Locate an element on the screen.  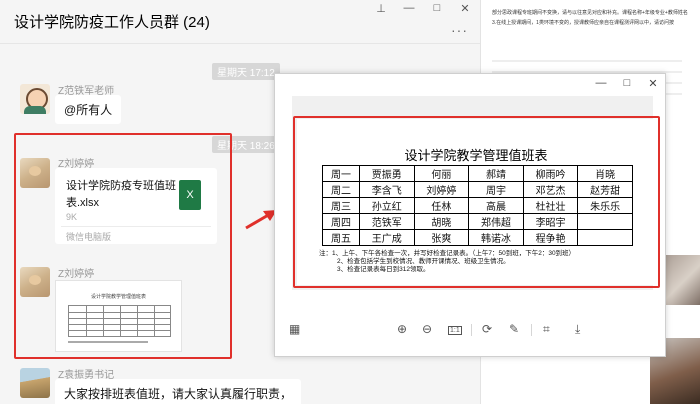
zoom-out-icon: ⊖ is located at coordinates (427, 329).